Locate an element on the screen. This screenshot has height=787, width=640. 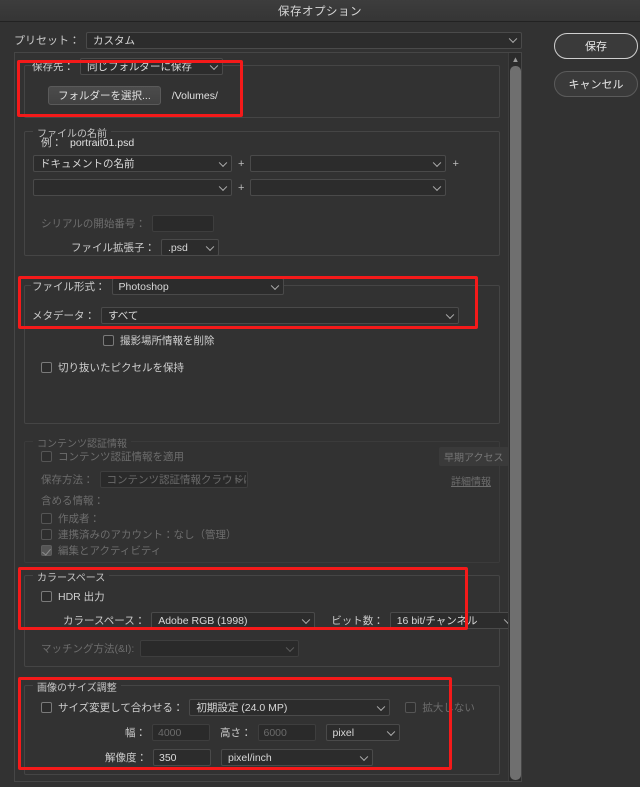
no-enlarge-checkbox: 拡大しない is located at coordinates (440, 707).